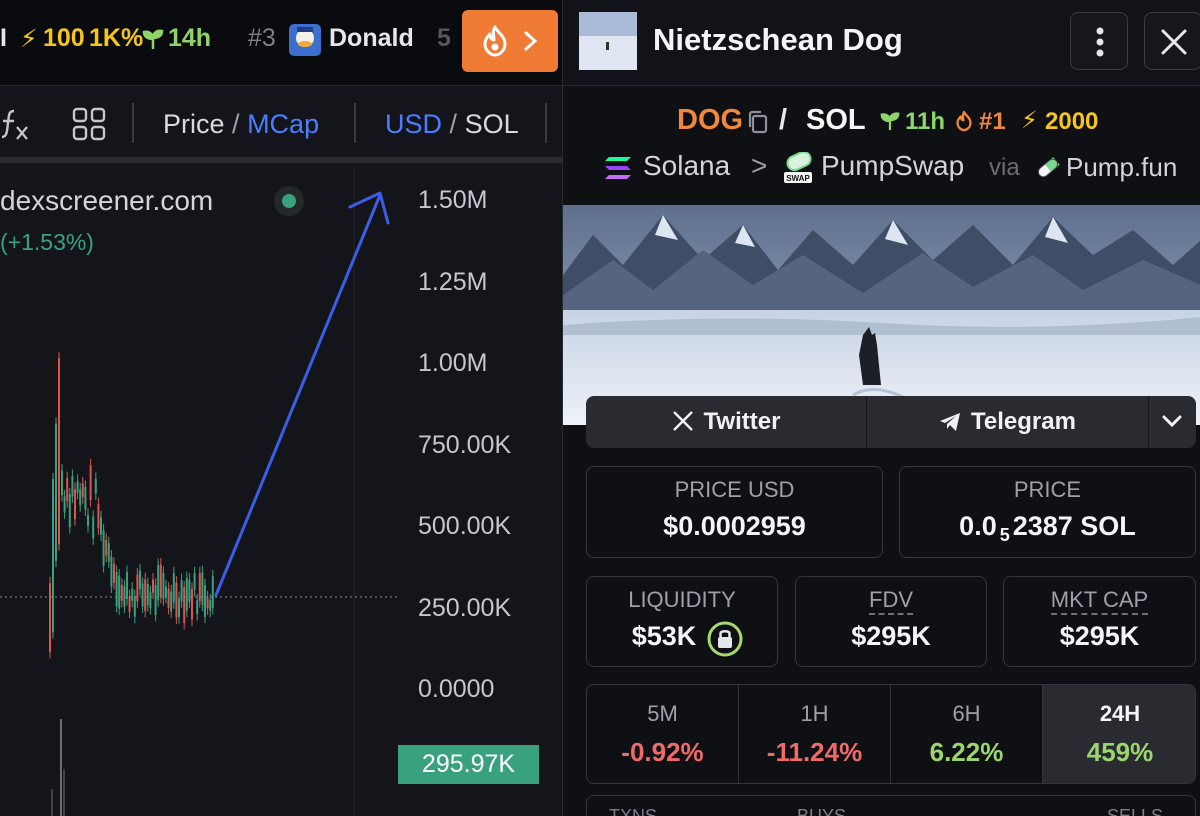 This screenshot has width=1200, height=816. I want to click on current-value-tag: 295.97K, so click(468, 764).